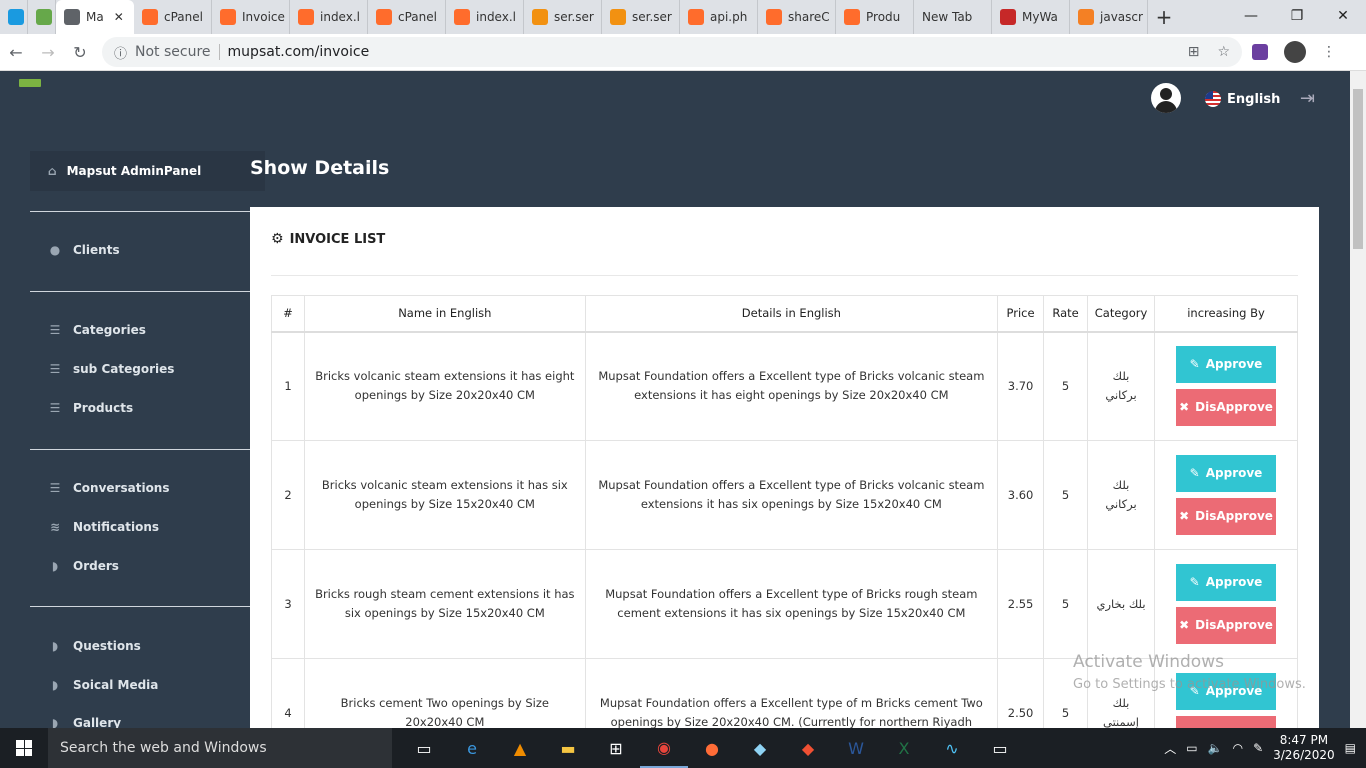 The image size is (1366, 768). What do you see at coordinates (1358, 169) in the screenshot?
I see `scrollbar-thumb` at bounding box center [1358, 169].